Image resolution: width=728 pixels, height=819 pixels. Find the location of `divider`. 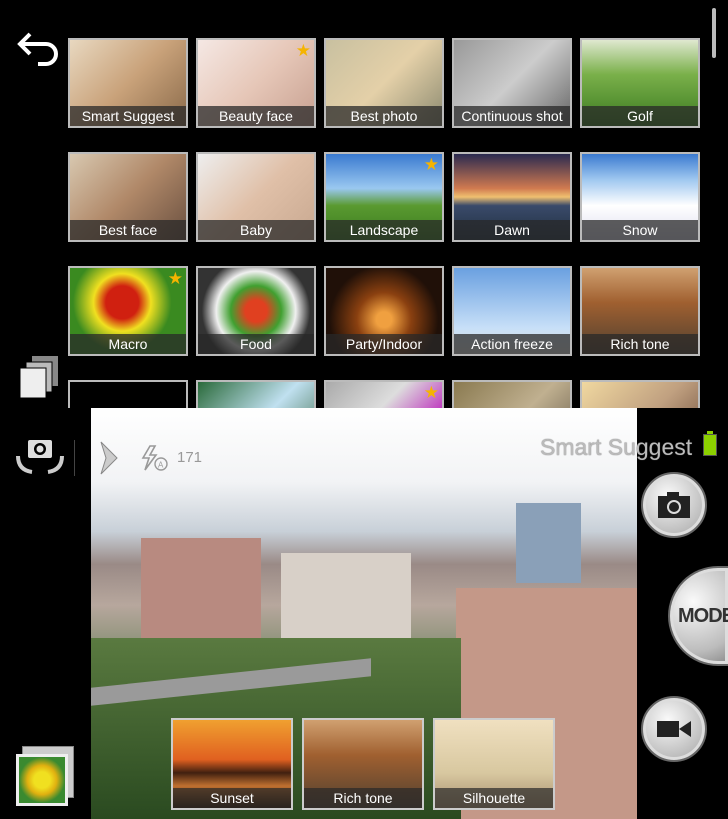

divider is located at coordinates (74, 458).